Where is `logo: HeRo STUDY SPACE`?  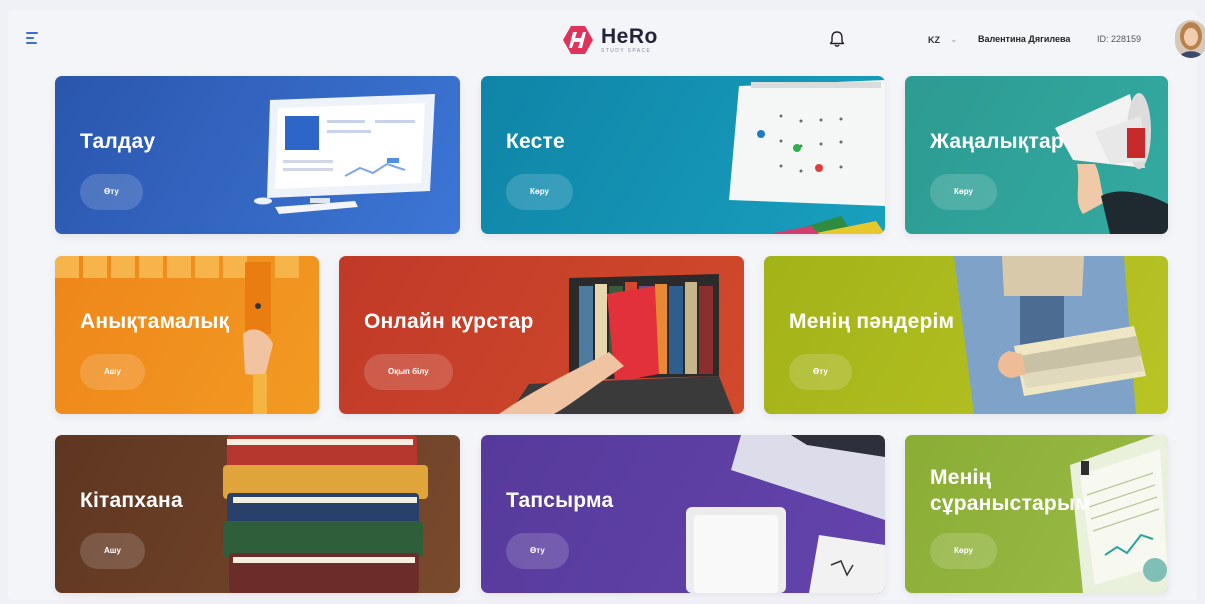 logo: HeRo STUDY SPACE is located at coordinates (609, 40).